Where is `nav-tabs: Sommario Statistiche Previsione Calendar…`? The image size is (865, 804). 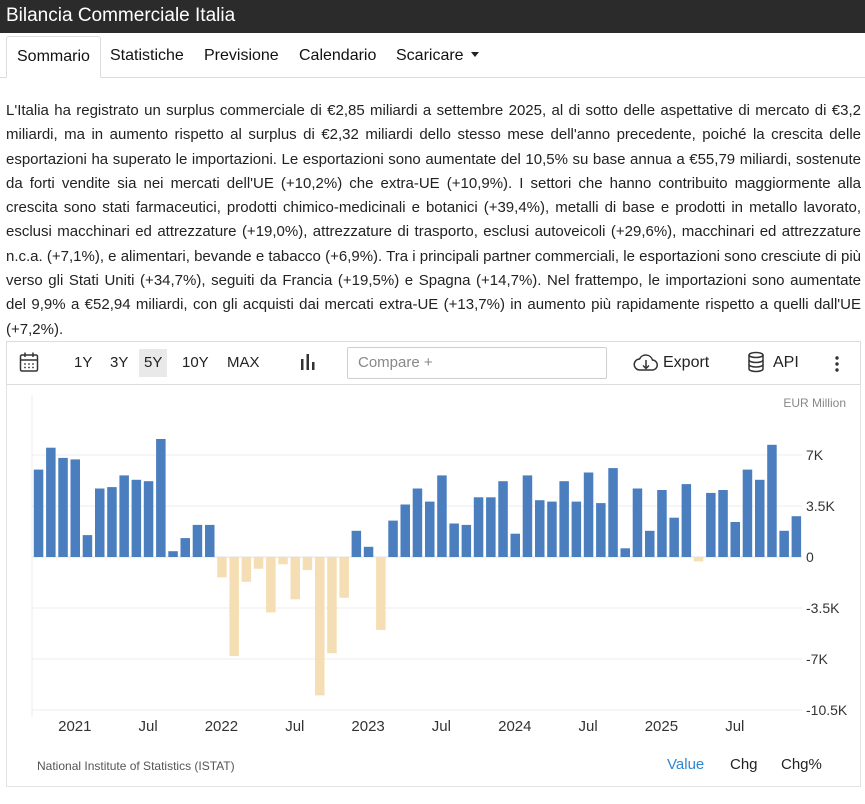 nav-tabs: Sommario Statistiche Previsione Calendar… is located at coordinates (432, 57).